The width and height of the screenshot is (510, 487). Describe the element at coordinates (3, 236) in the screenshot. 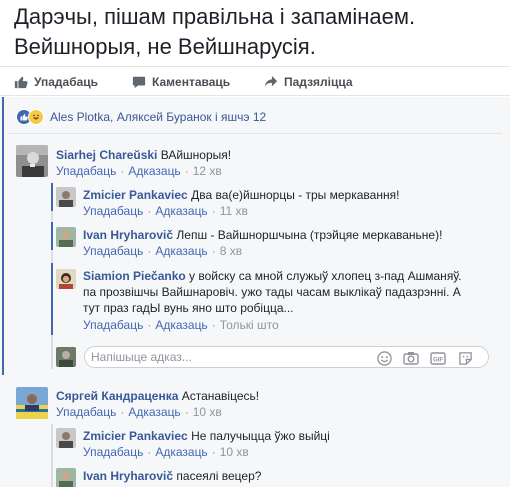

I see `unread-indicator-bar` at that location.